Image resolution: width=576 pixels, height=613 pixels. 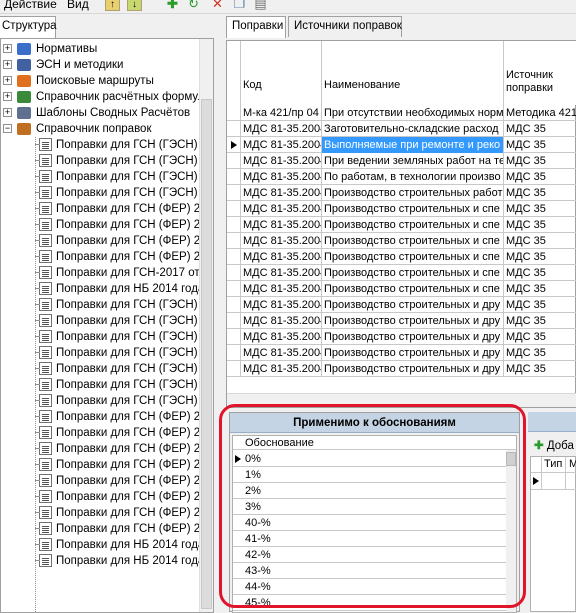 I want to click on list-item: 1%, so click(x=370, y=475).